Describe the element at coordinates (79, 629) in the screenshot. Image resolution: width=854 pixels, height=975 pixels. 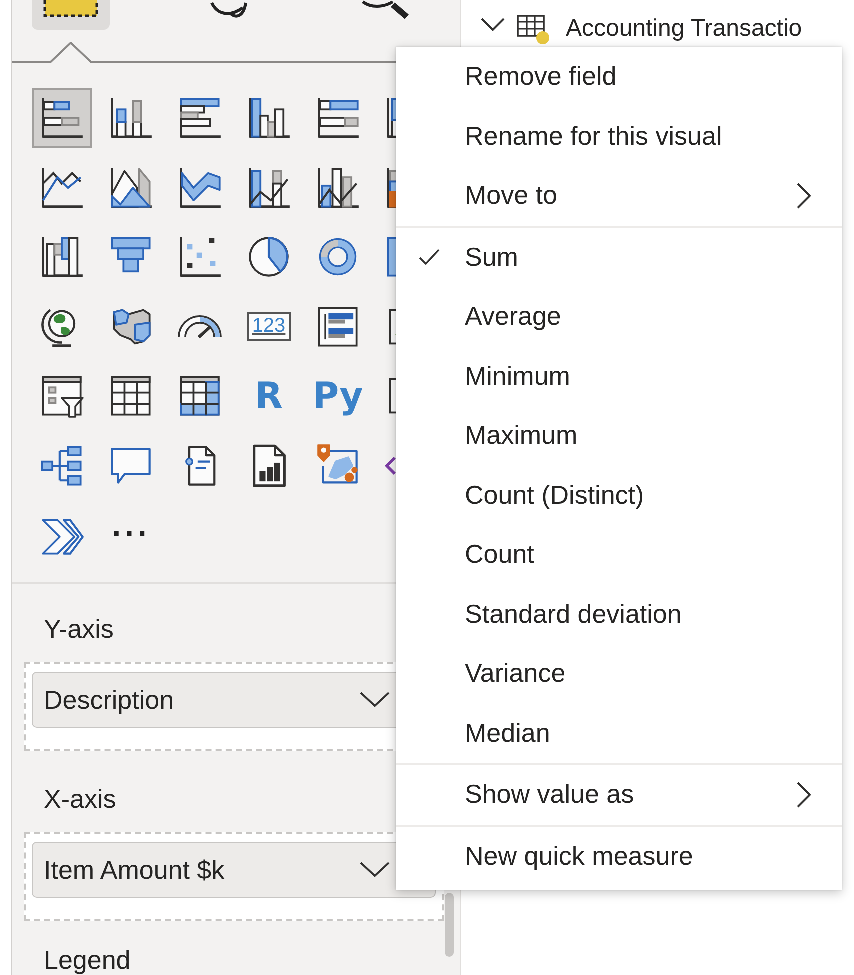
I see `well-label: Y-axis` at that location.